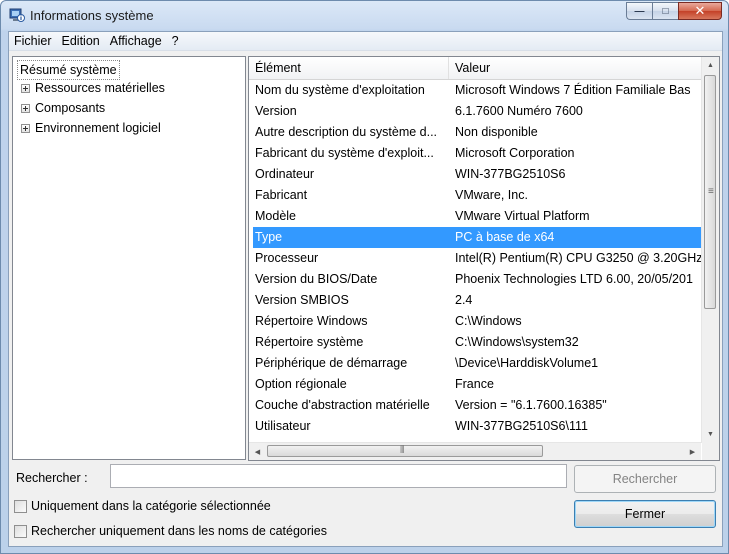  I want to click on menu-help: ?, so click(175, 41).